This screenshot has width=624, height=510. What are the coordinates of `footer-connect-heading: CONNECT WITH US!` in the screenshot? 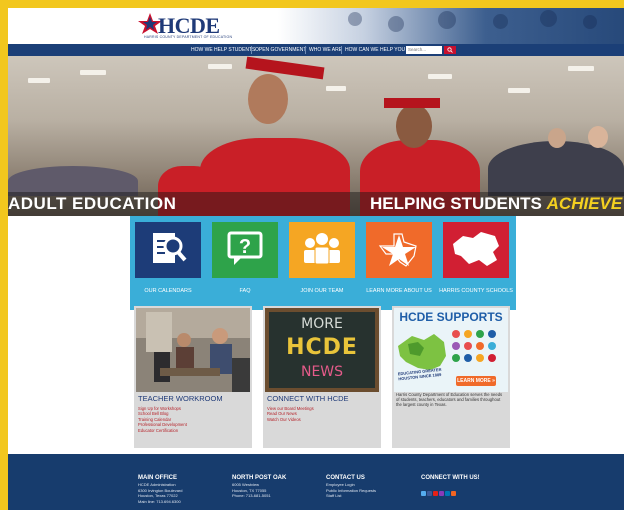 It's located at (450, 478).